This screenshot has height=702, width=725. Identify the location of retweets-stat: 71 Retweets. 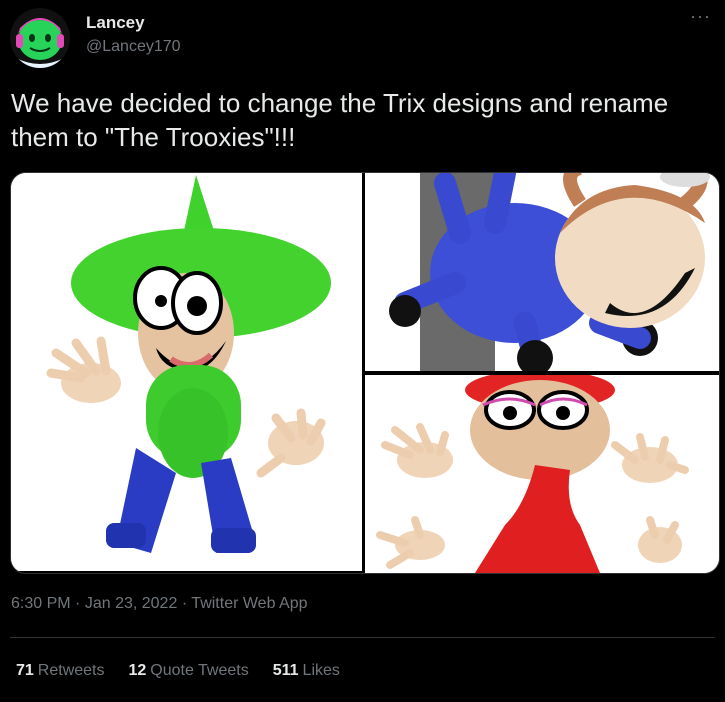
(60, 671).